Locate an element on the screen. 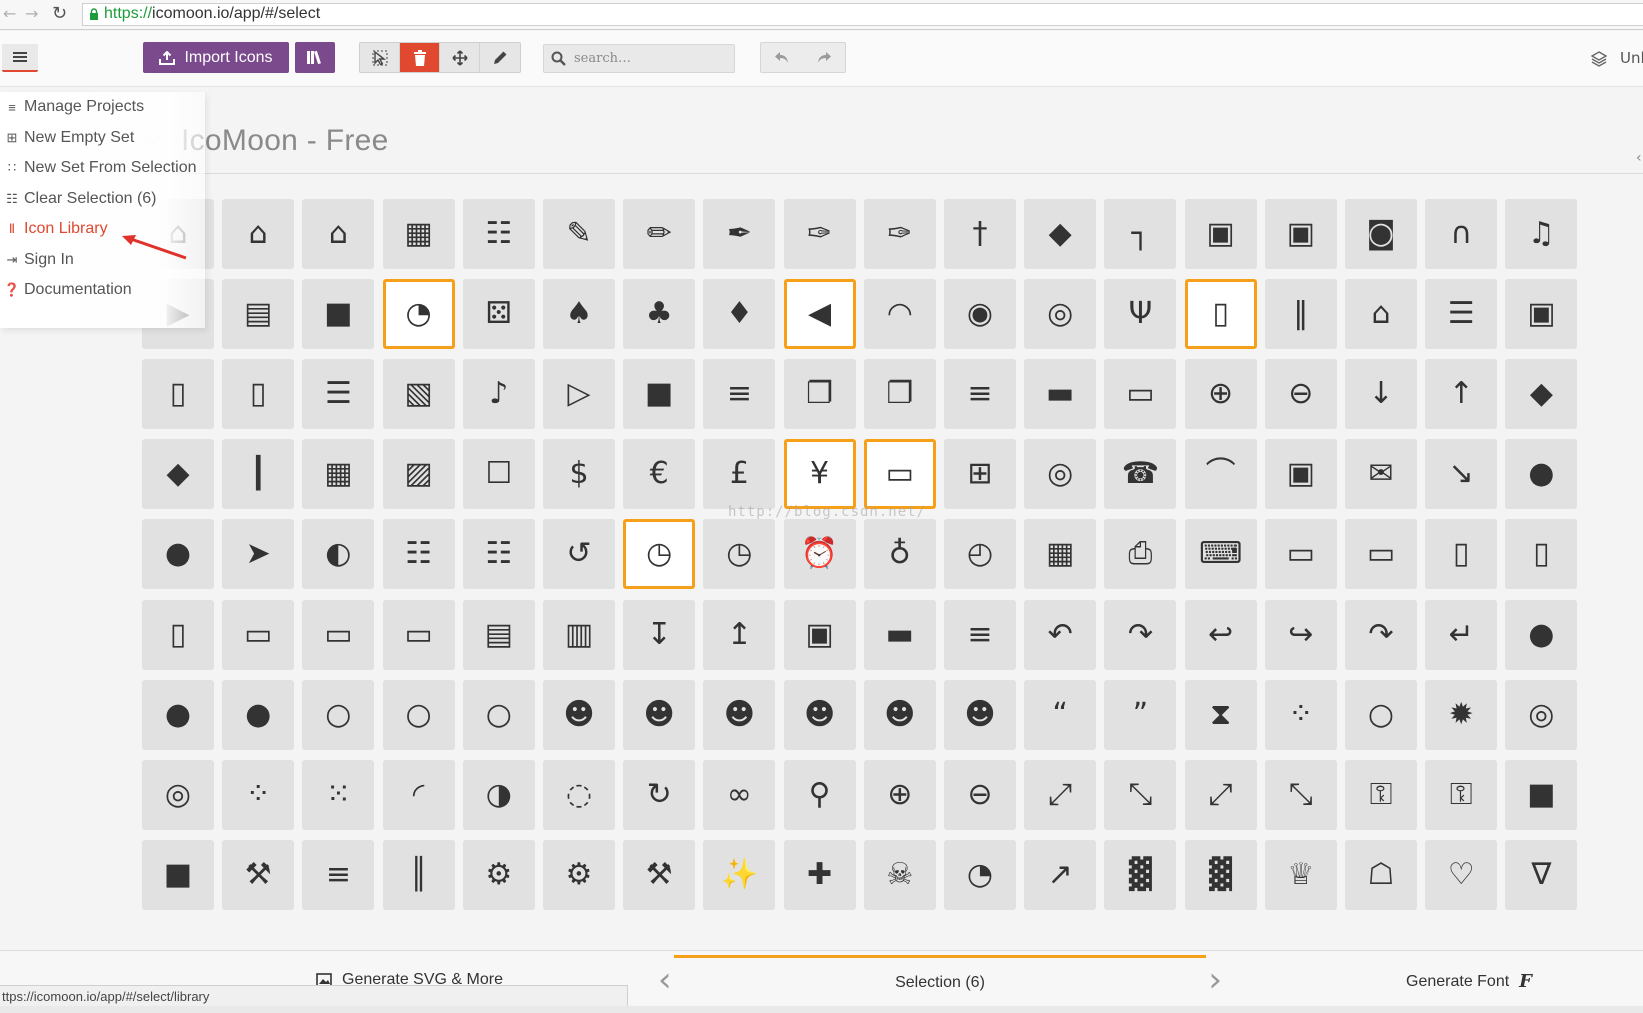 The image size is (1643, 1013). projects-label: Unl is located at coordinates (1631, 58).